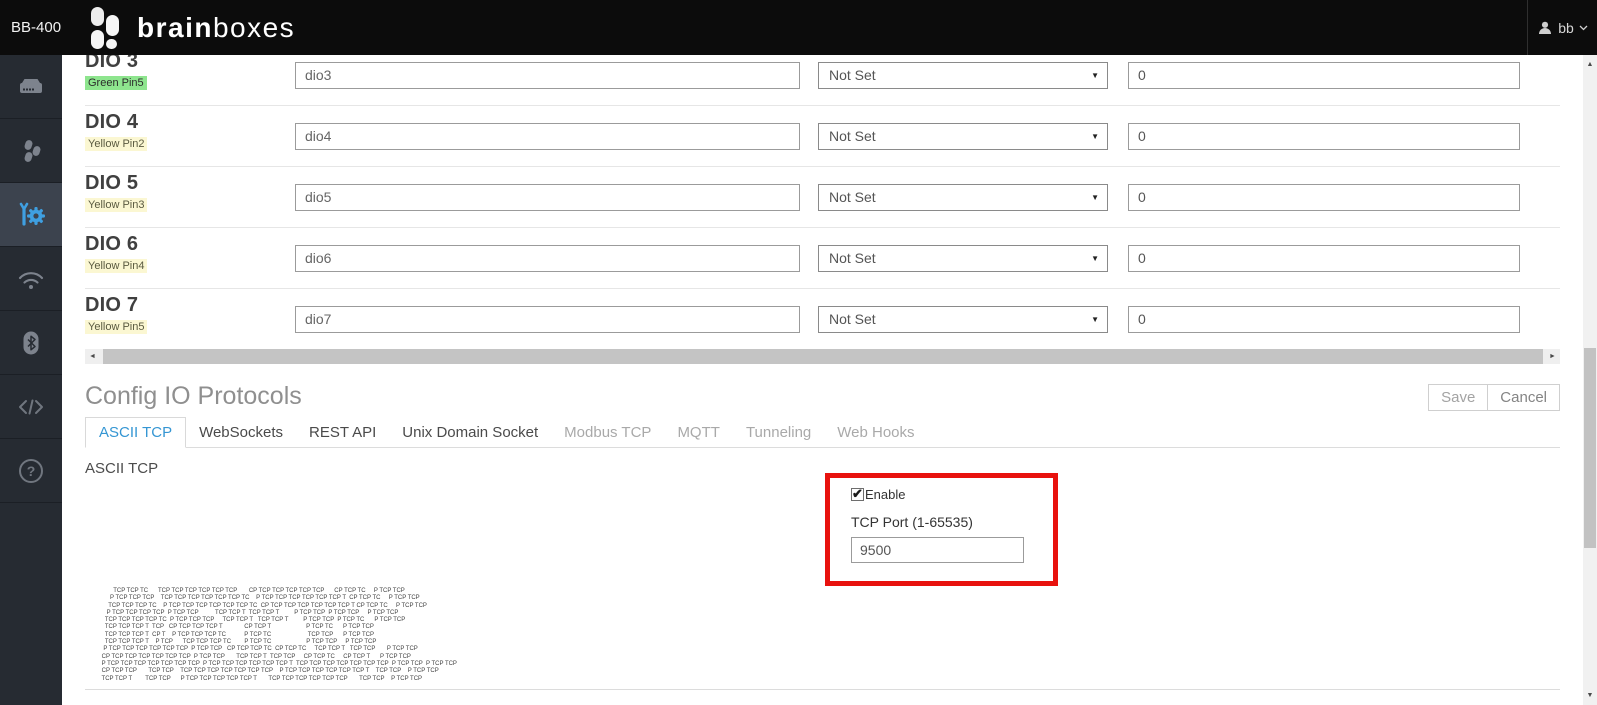 This screenshot has width=1597, height=705. I want to click on io-row-label: DIO 4 Yellow Pin2, so click(190, 136).